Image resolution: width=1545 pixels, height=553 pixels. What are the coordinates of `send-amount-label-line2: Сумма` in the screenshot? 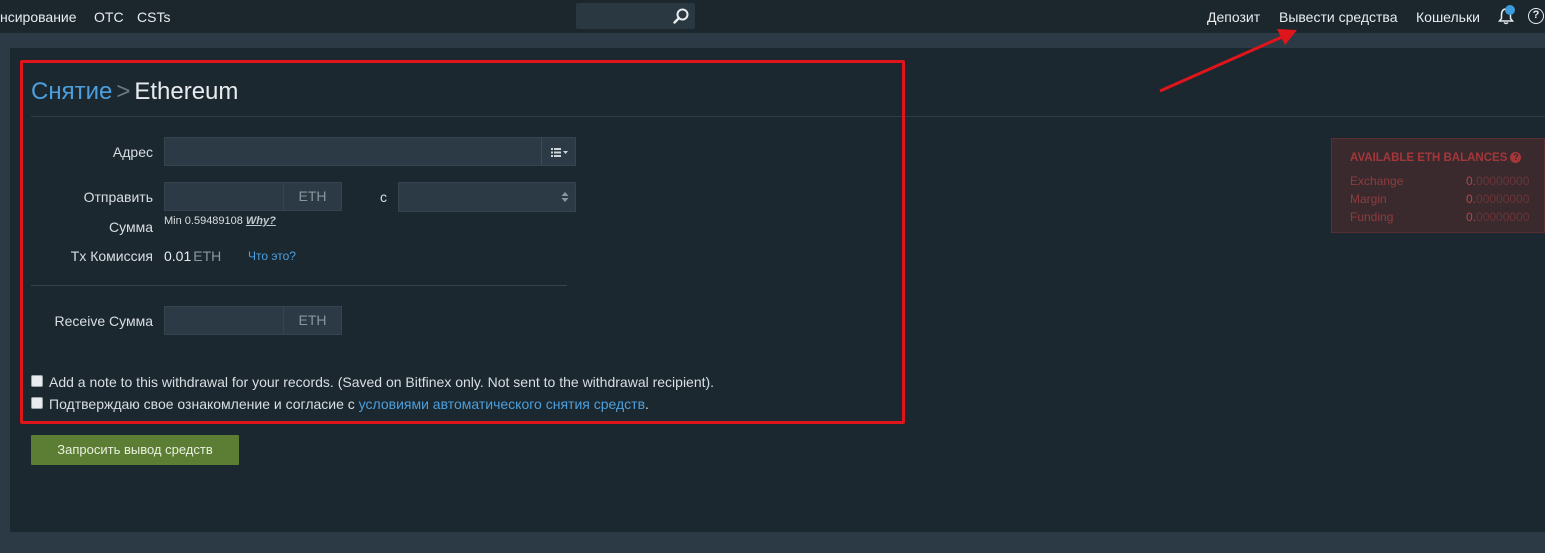 It's located at (131, 227).